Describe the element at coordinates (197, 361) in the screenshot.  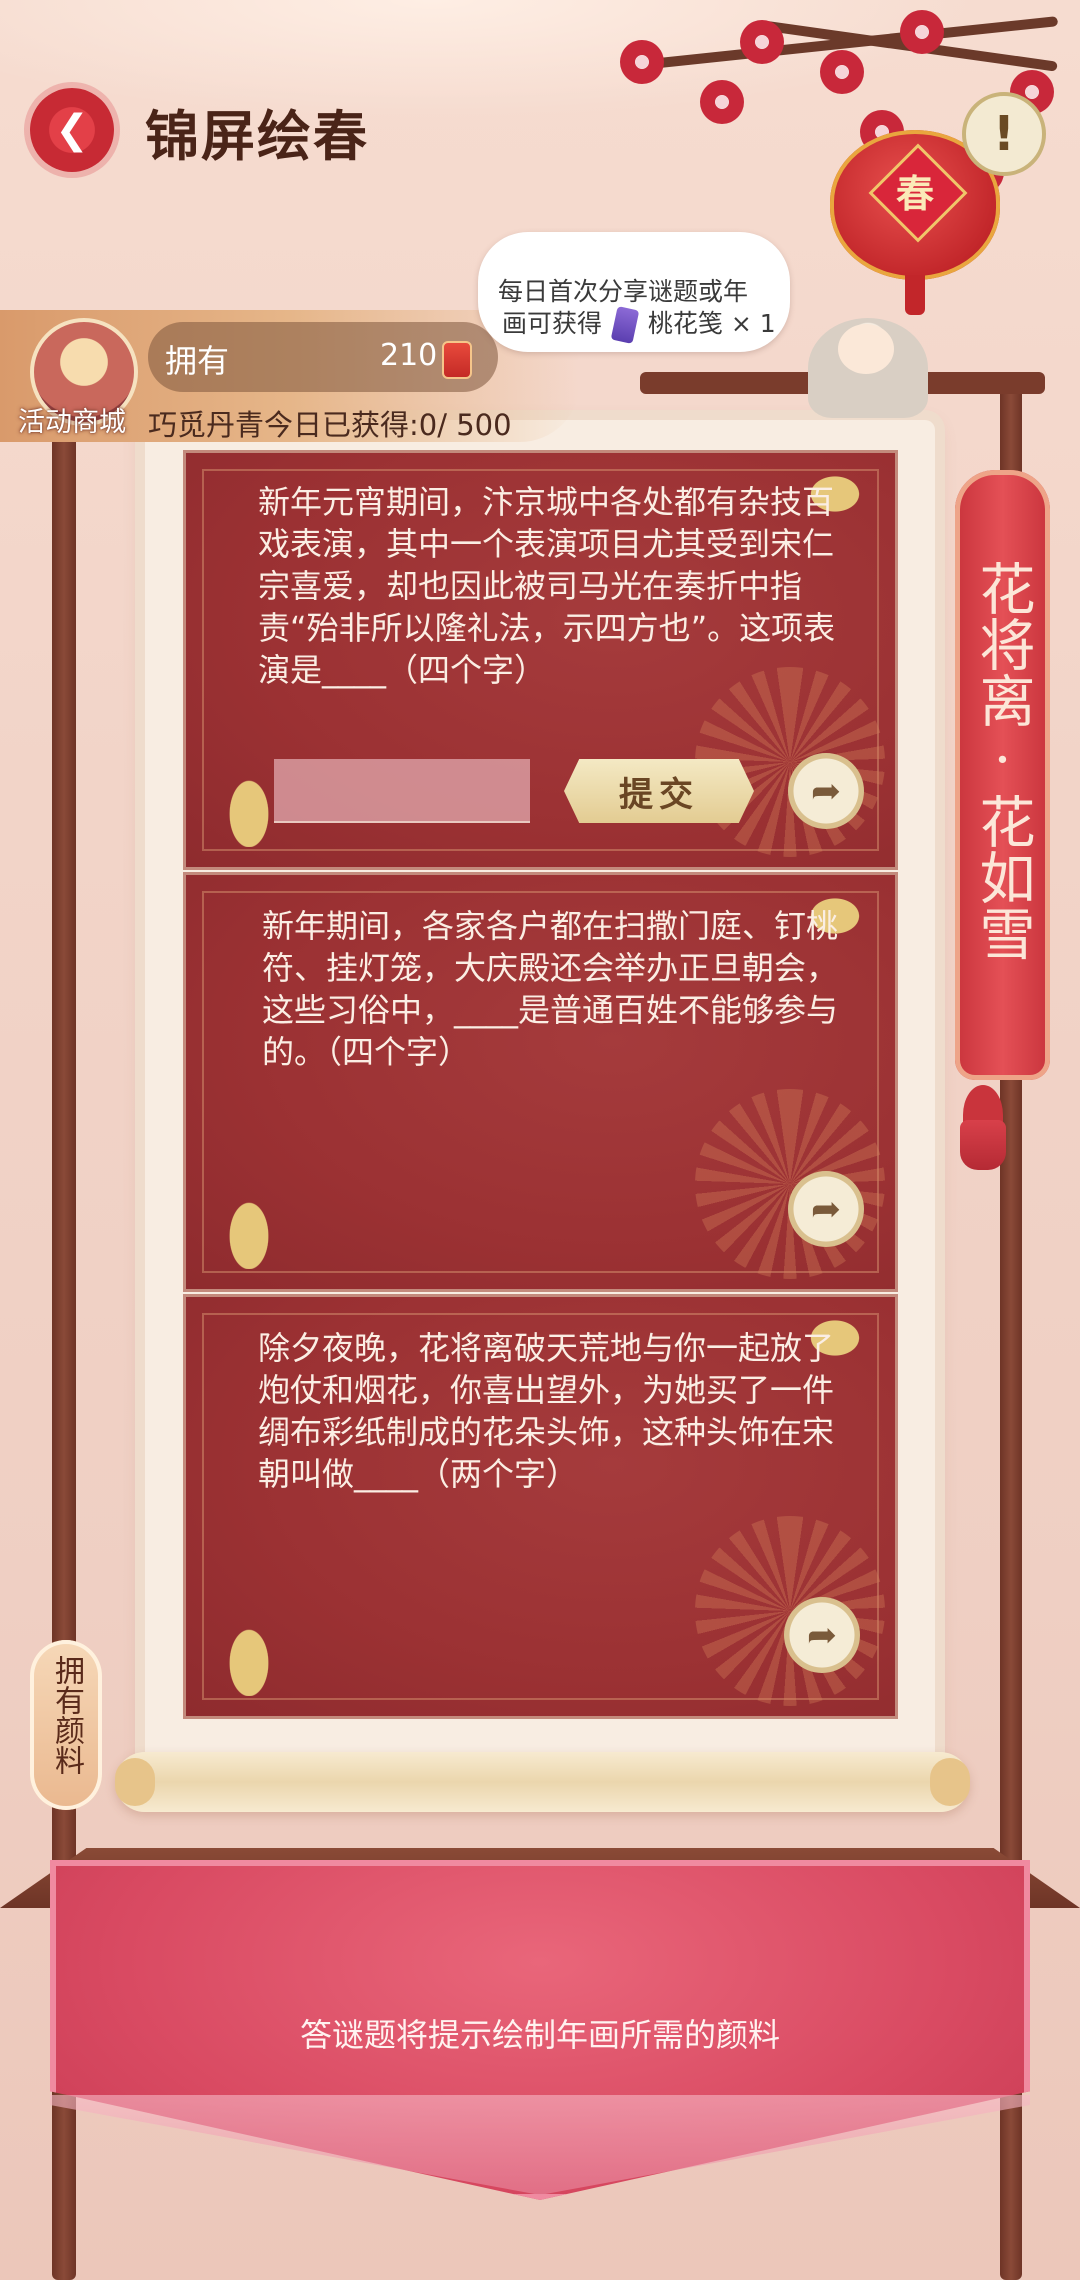
I see `owned-label: 拥有` at that location.